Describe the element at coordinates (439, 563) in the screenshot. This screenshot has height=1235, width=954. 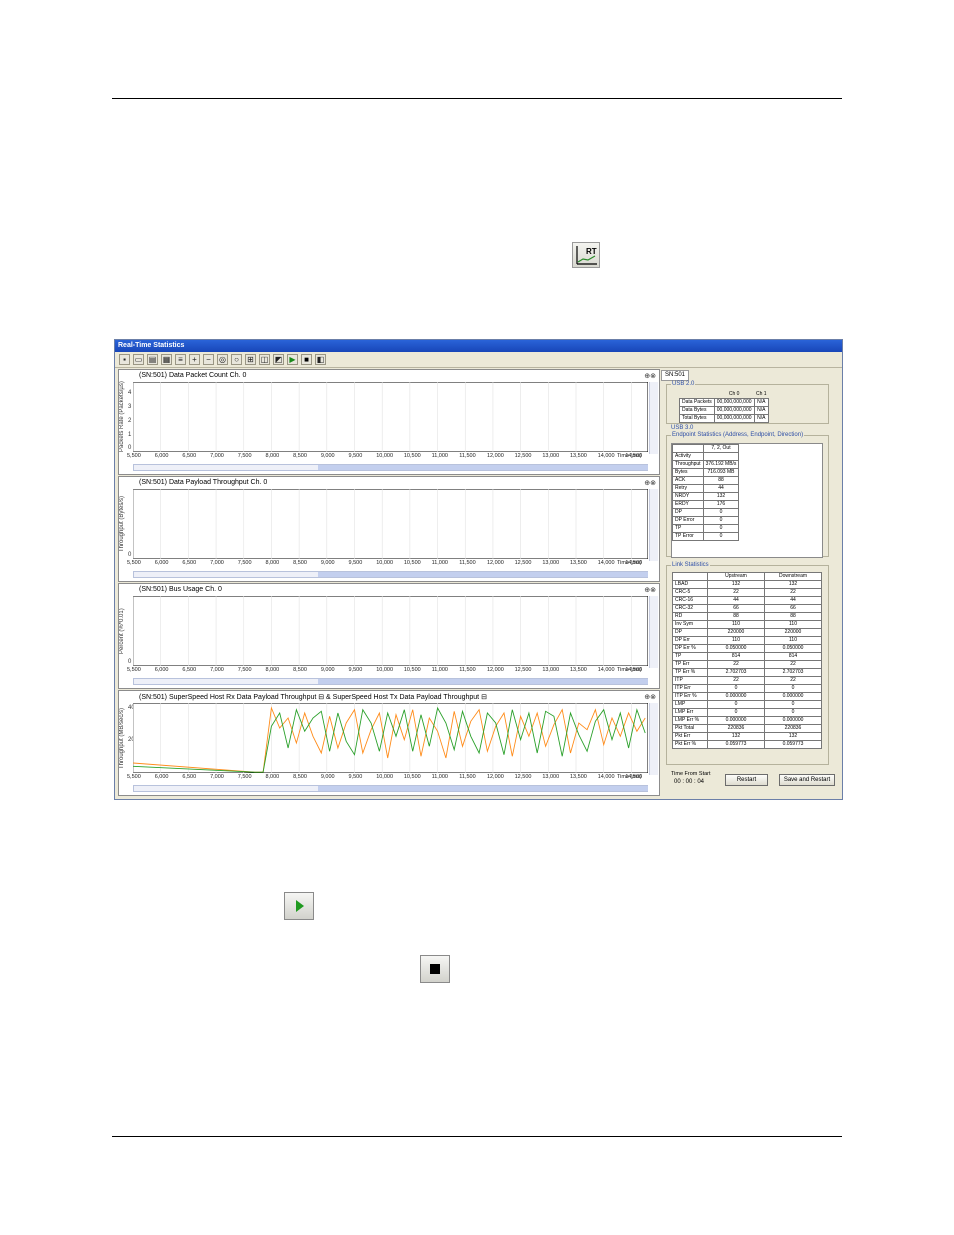
I see `x-tick-label: 11,000` at that location.